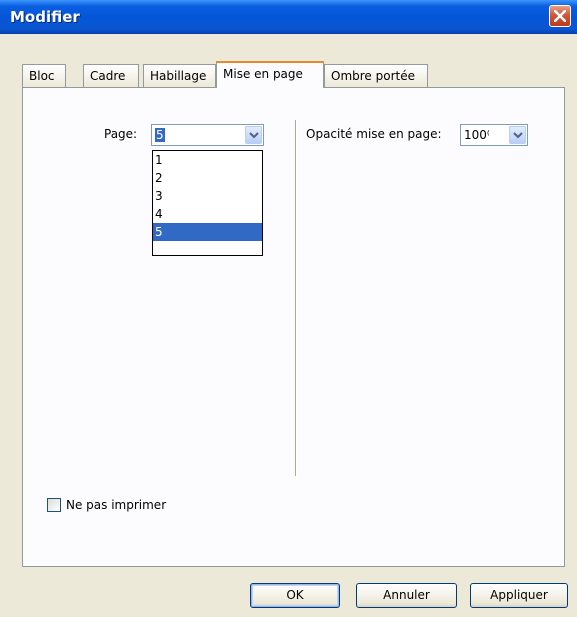 The width and height of the screenshot is (577, 617). What do you see at coordinates (374, 134) in the screenshot?
I see `opacity-label: Opacité mise en page:` at bounding box center [374, 134].